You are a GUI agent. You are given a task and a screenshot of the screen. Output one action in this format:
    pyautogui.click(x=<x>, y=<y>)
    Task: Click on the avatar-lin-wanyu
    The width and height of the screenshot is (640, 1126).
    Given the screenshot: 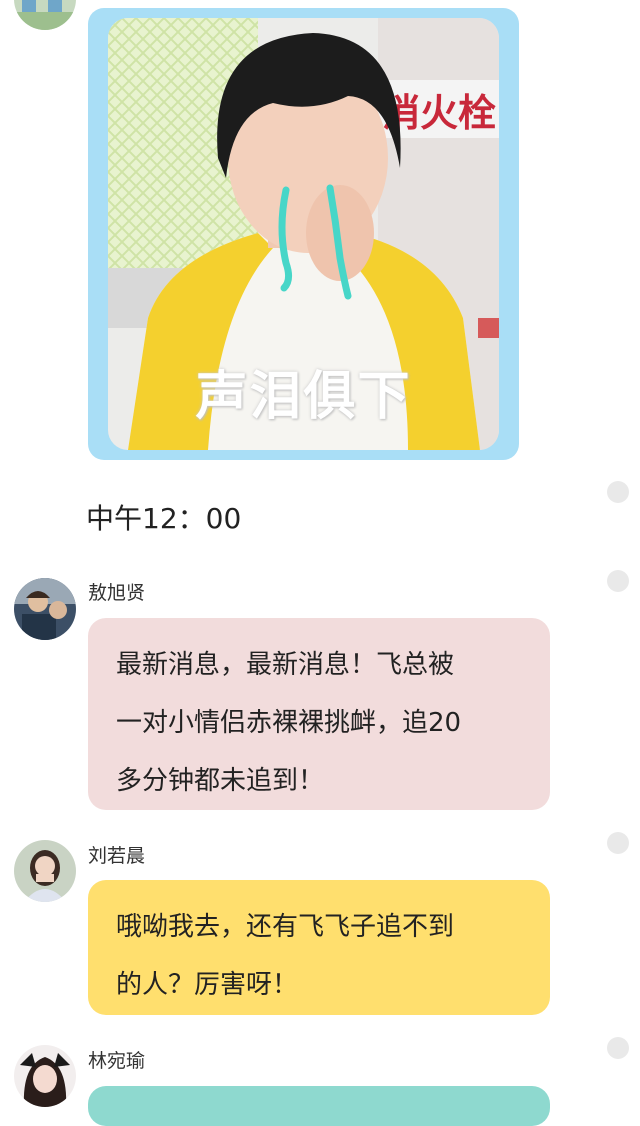 What is the action you would take?
    pyautogui.click(x=45, y=1076)
    